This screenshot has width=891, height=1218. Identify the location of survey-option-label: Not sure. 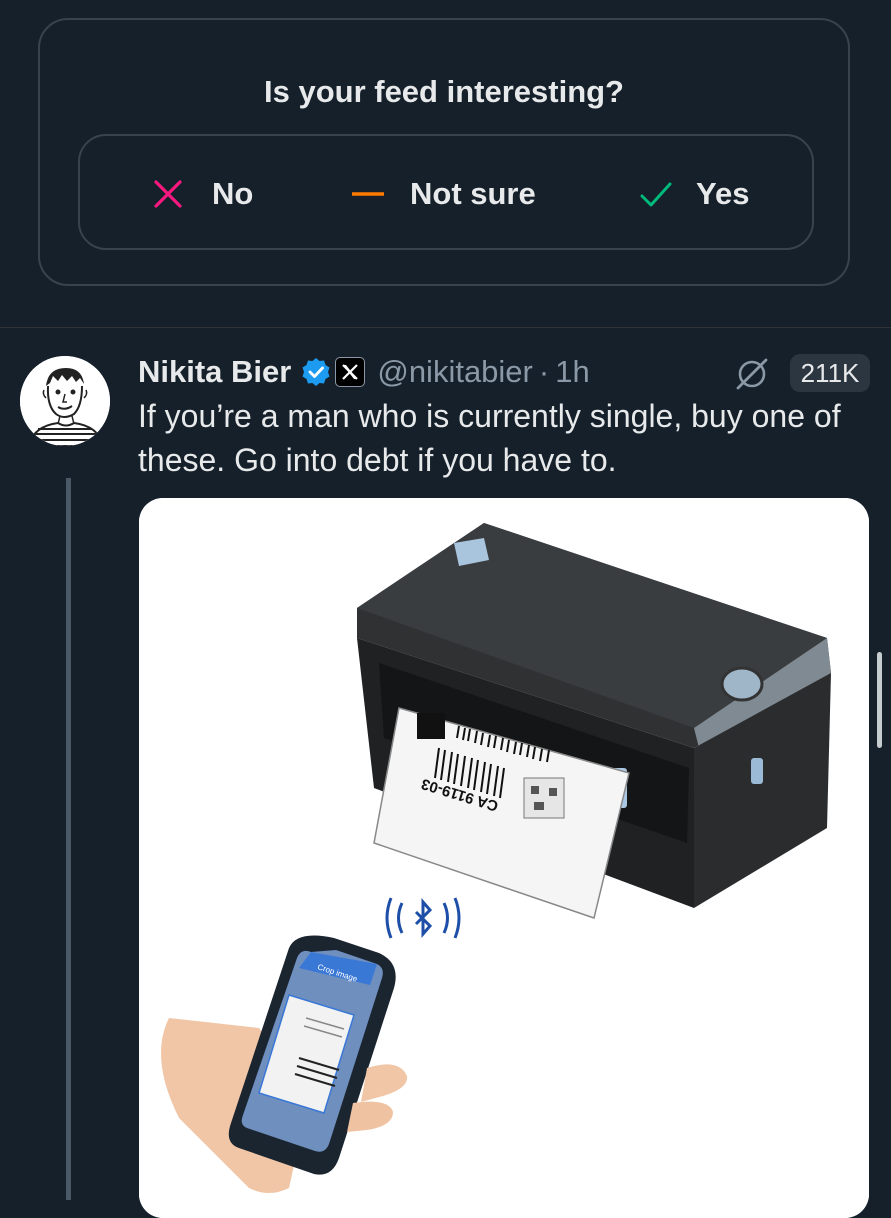
(473, 193).